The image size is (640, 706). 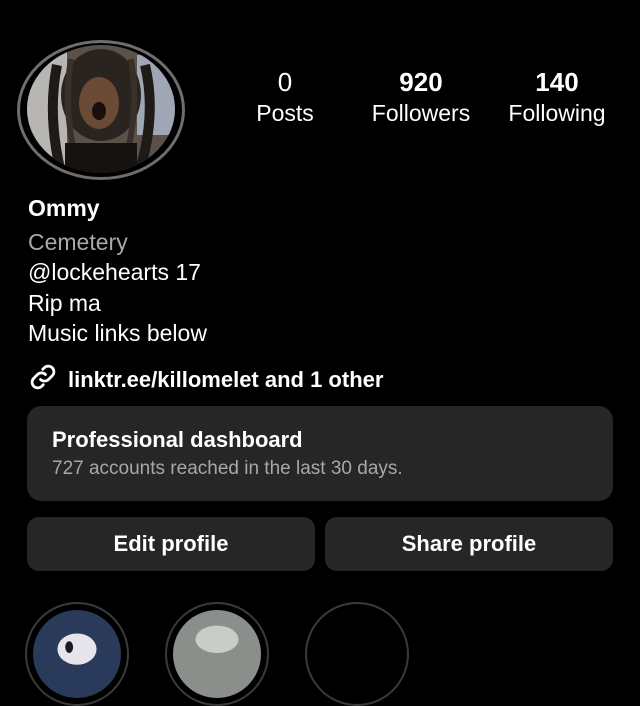 I want to click on profile-category: Cemetery, so click(x=78, y=242).